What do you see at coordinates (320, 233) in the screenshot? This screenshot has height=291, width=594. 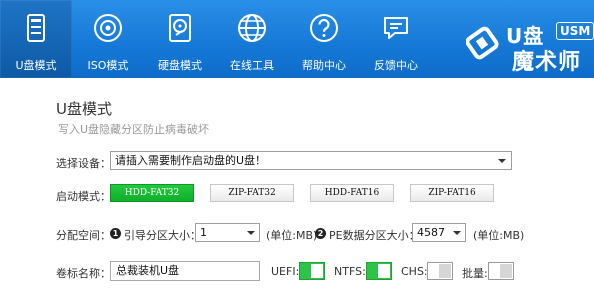 I see `step-number-badge: 2` at bounding box center [320, 233].